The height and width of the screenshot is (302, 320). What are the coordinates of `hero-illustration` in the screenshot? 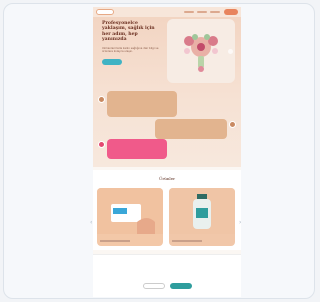 It's located at (201, 51).